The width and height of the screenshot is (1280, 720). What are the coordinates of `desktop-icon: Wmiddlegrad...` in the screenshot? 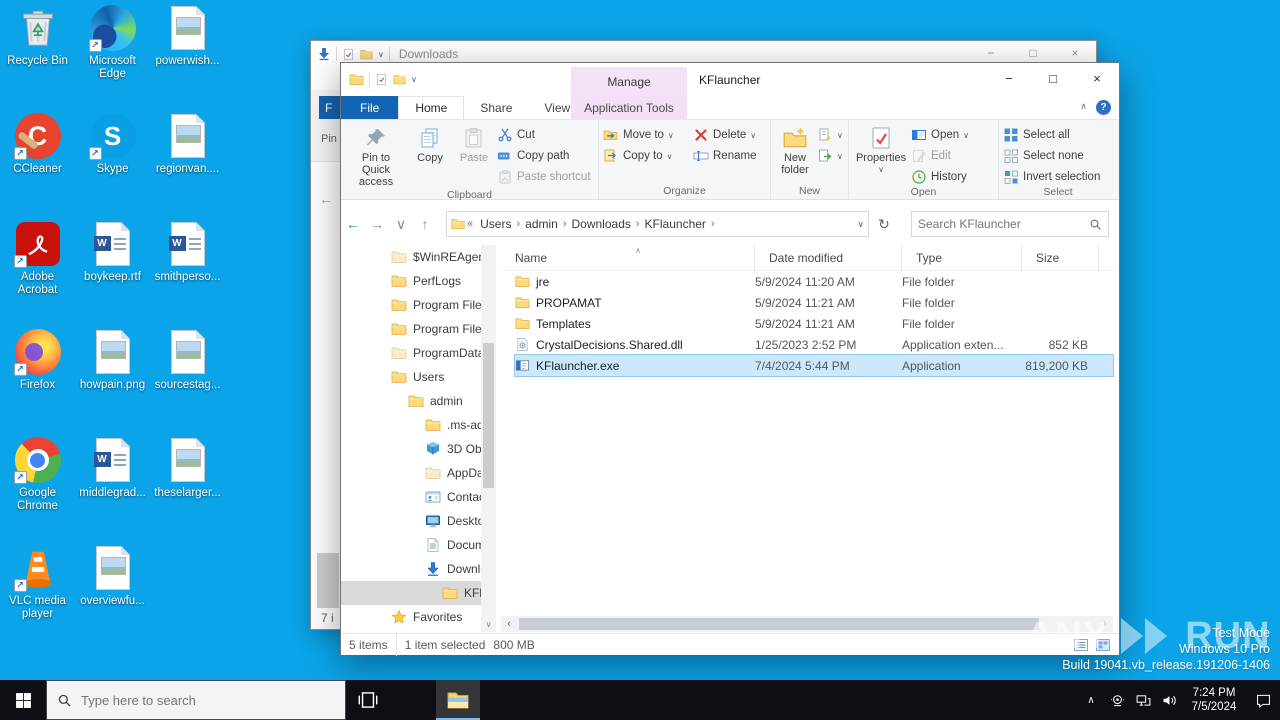 It's located at (112, 486).